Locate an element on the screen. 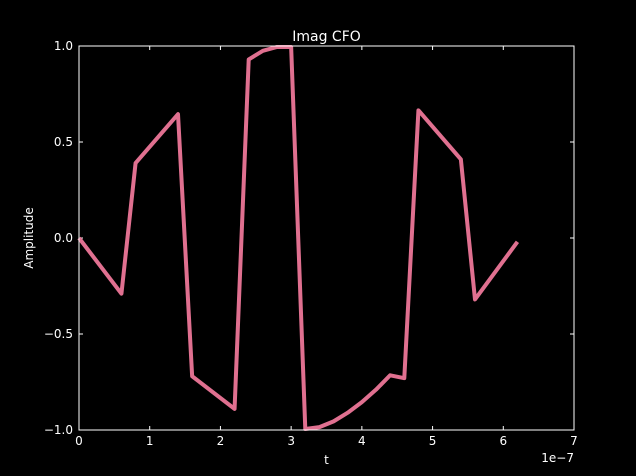 The height and width of the screenshot is (476, 636). chart-title: Imag CFO is located at coordinates (326, 37).